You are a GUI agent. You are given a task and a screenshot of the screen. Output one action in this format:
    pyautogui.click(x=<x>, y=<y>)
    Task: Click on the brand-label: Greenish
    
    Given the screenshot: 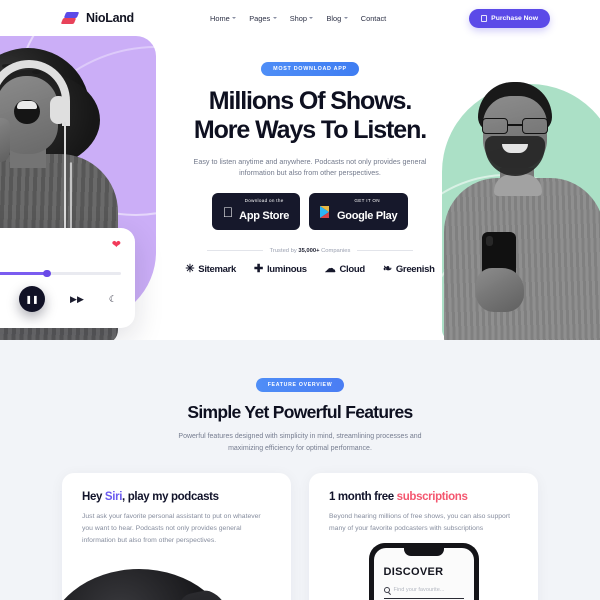 What is the action you would take?
    pyautogui.click(x=415, y=269)
    